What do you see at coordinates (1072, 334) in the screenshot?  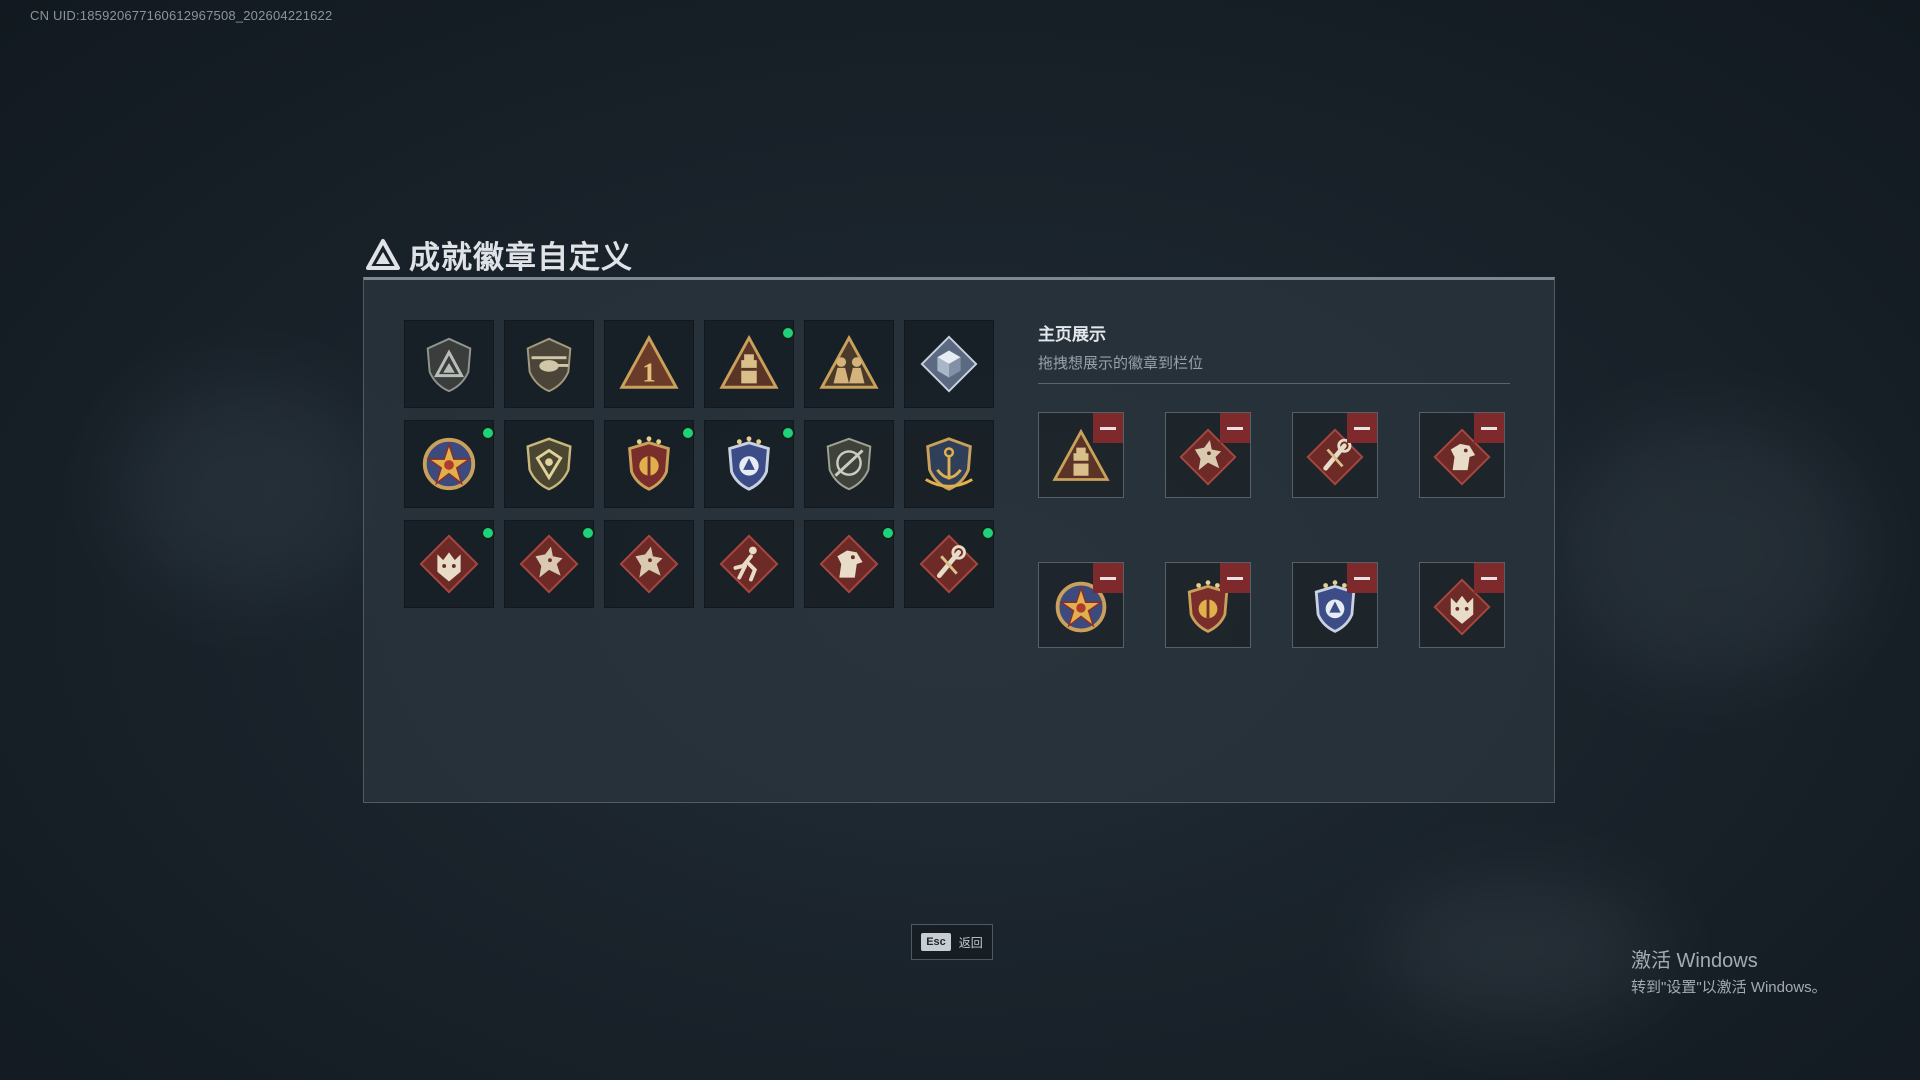 I see `showcase-title: 主页展示` at bounding box center [1072, 334].